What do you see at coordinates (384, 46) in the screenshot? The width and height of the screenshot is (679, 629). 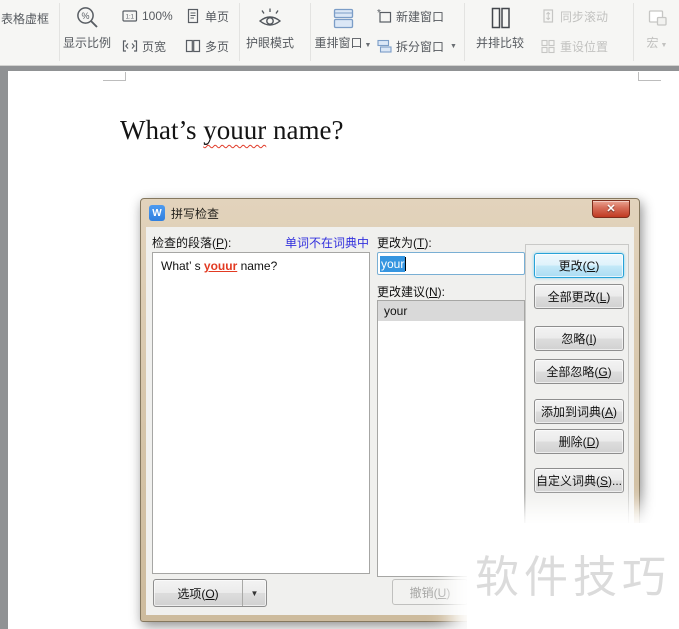 I see `split-window-icon` at bounding box center [384, 46].